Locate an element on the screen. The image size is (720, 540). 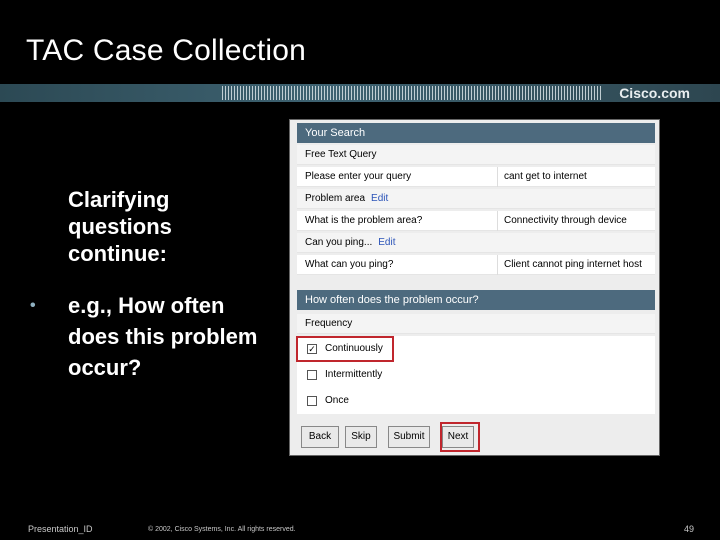
barcode-decoration is located at coordinates (412, 93).